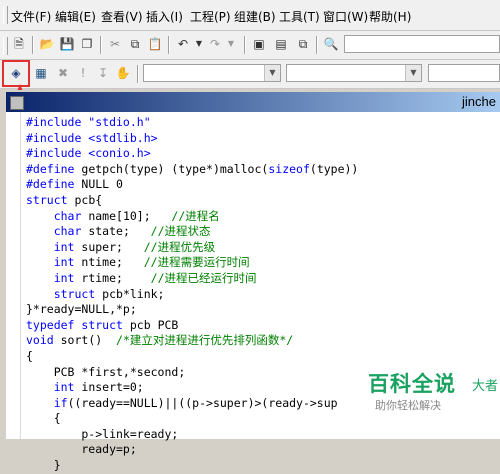 This screenshot has width=500, height=474. What do you see at coordinates (75, 16) in the screenshot?
I see `menu-edit: 编辑(E)` at bounding box center [75, 16].